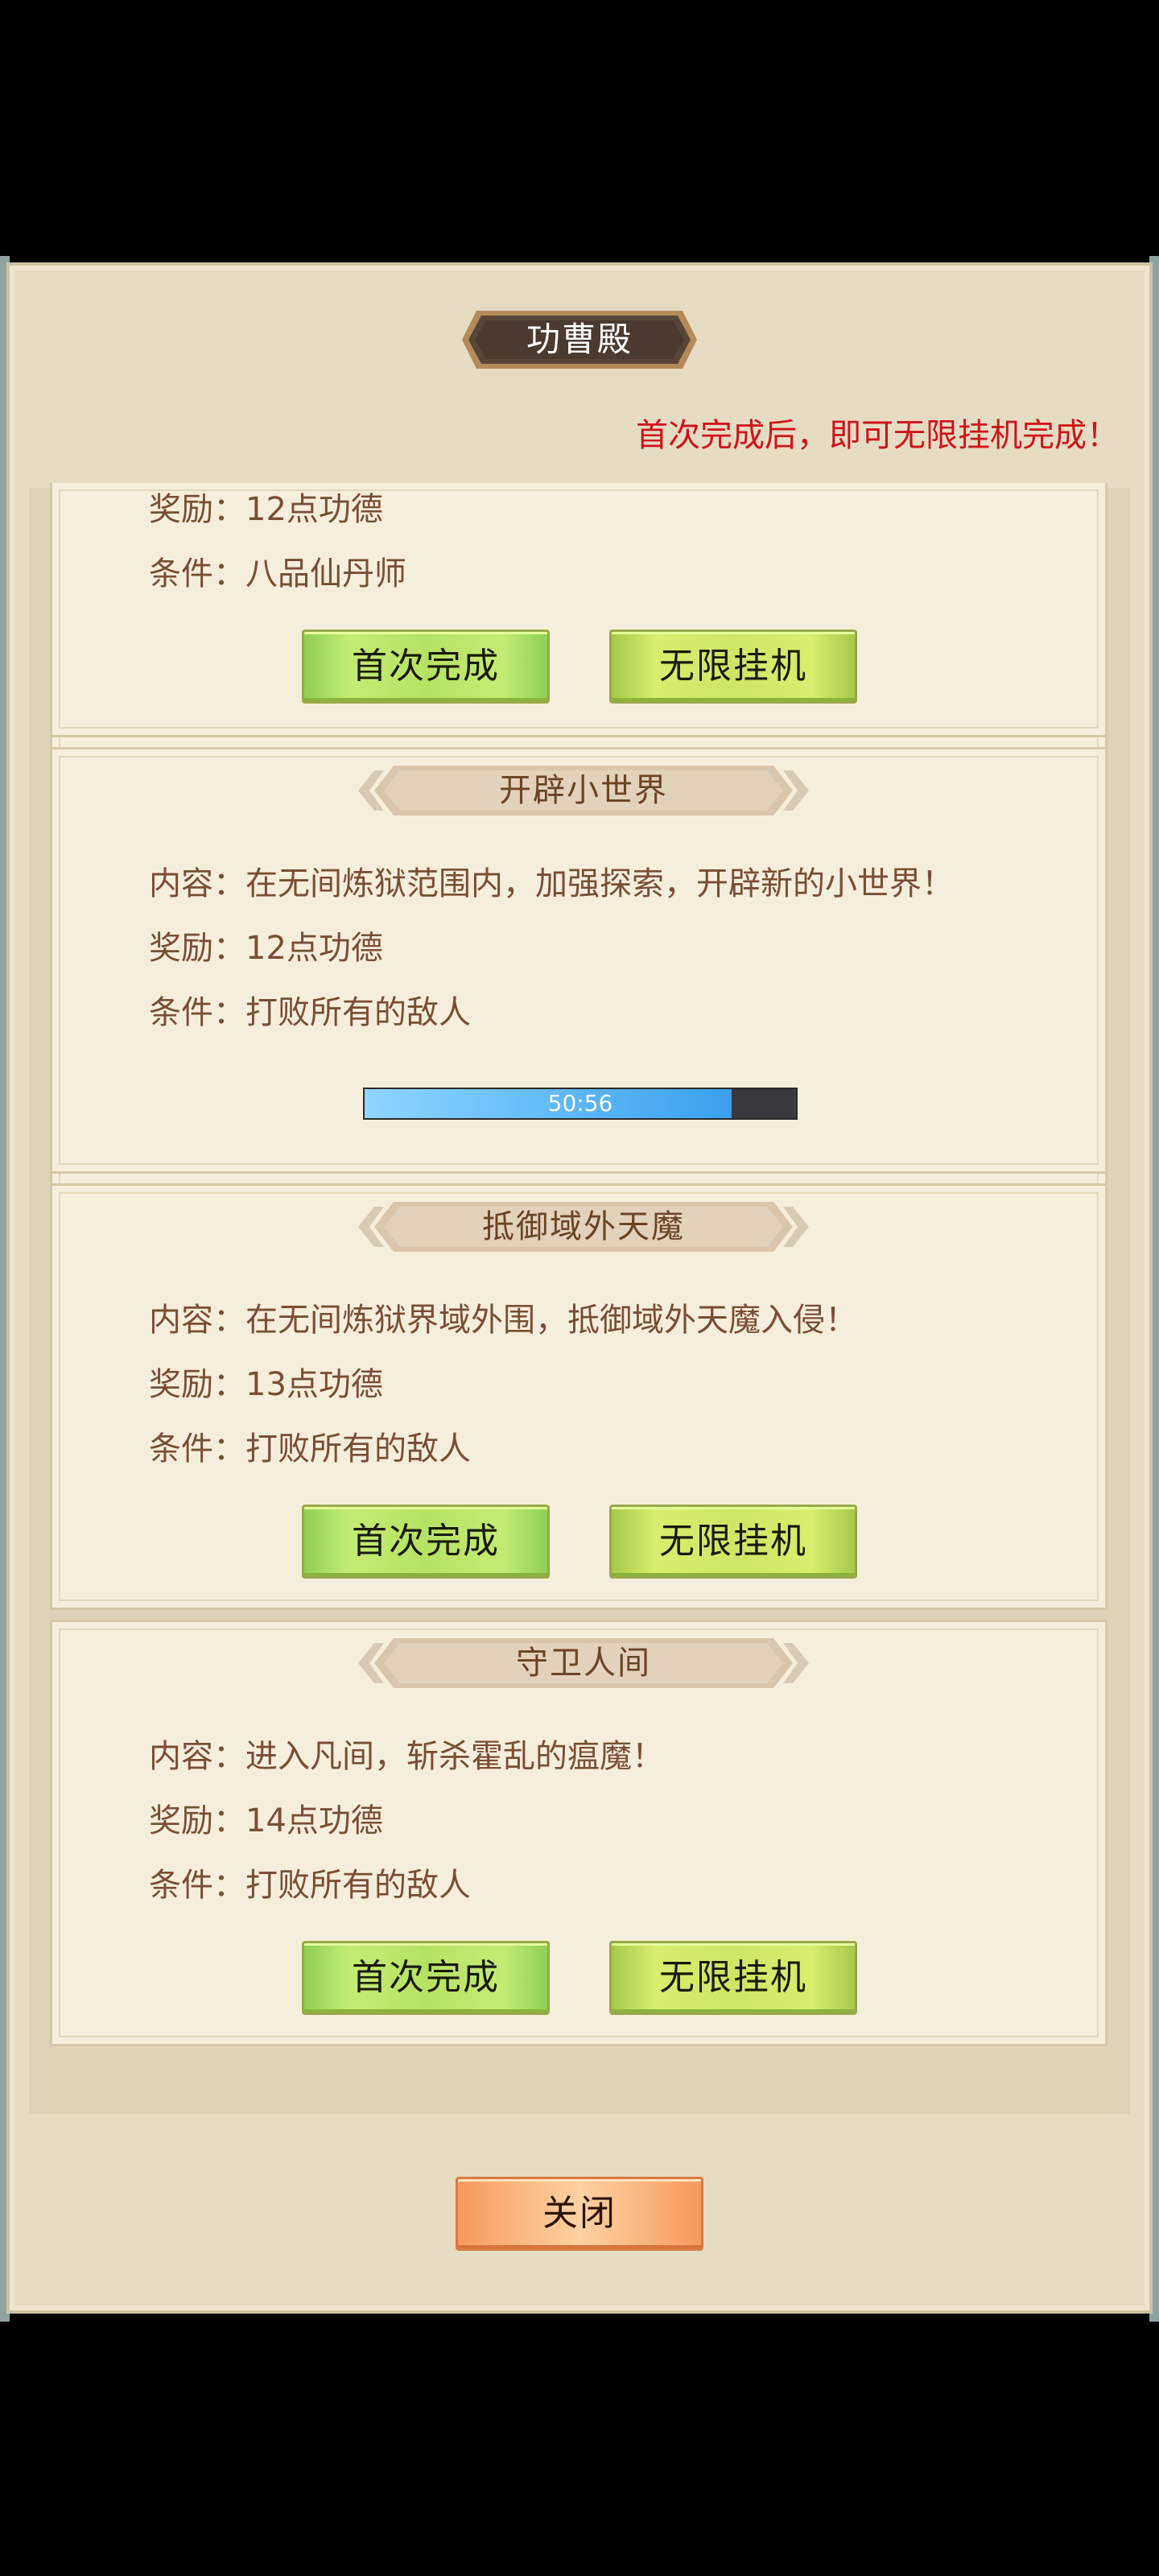 This screenshot has height=2576, width=1159. I want to click on card-title: 开辟小世界, so click(583, 790).